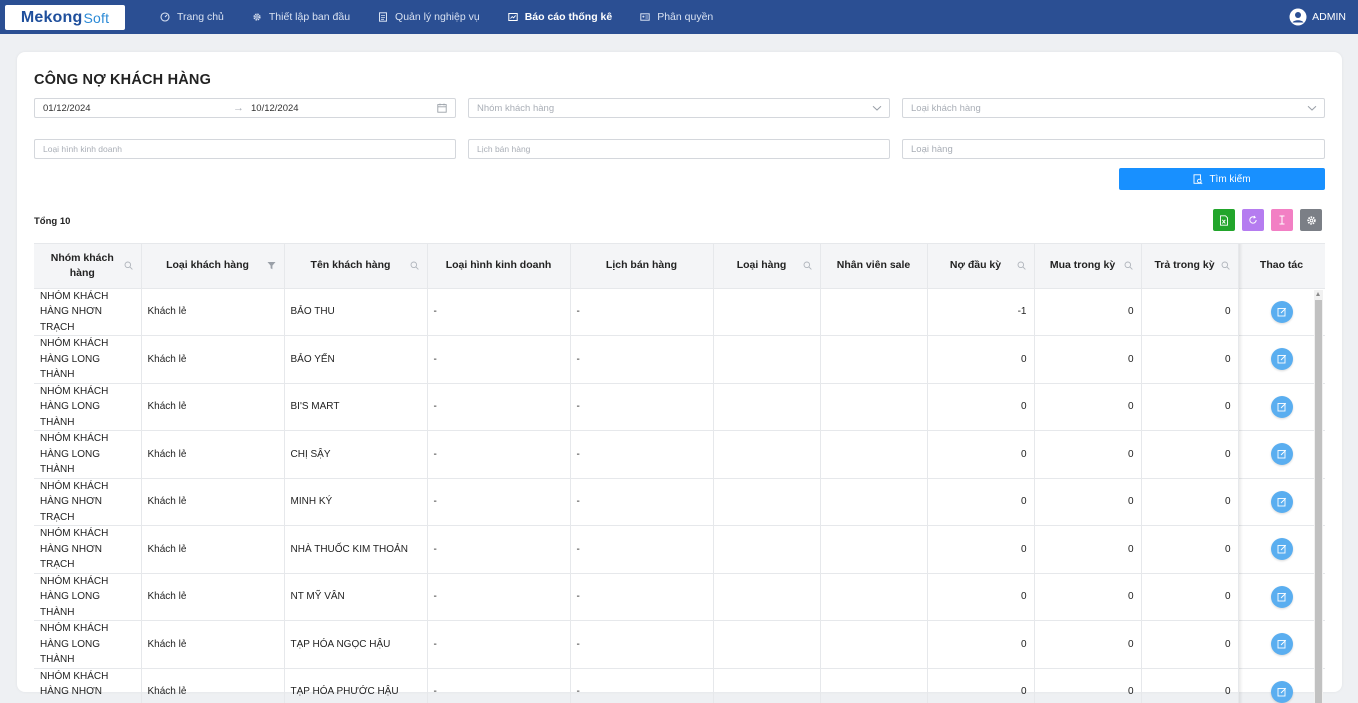 This screenshot has height=703, width=1358. I want to click on filter-icon, so click(271, 265).